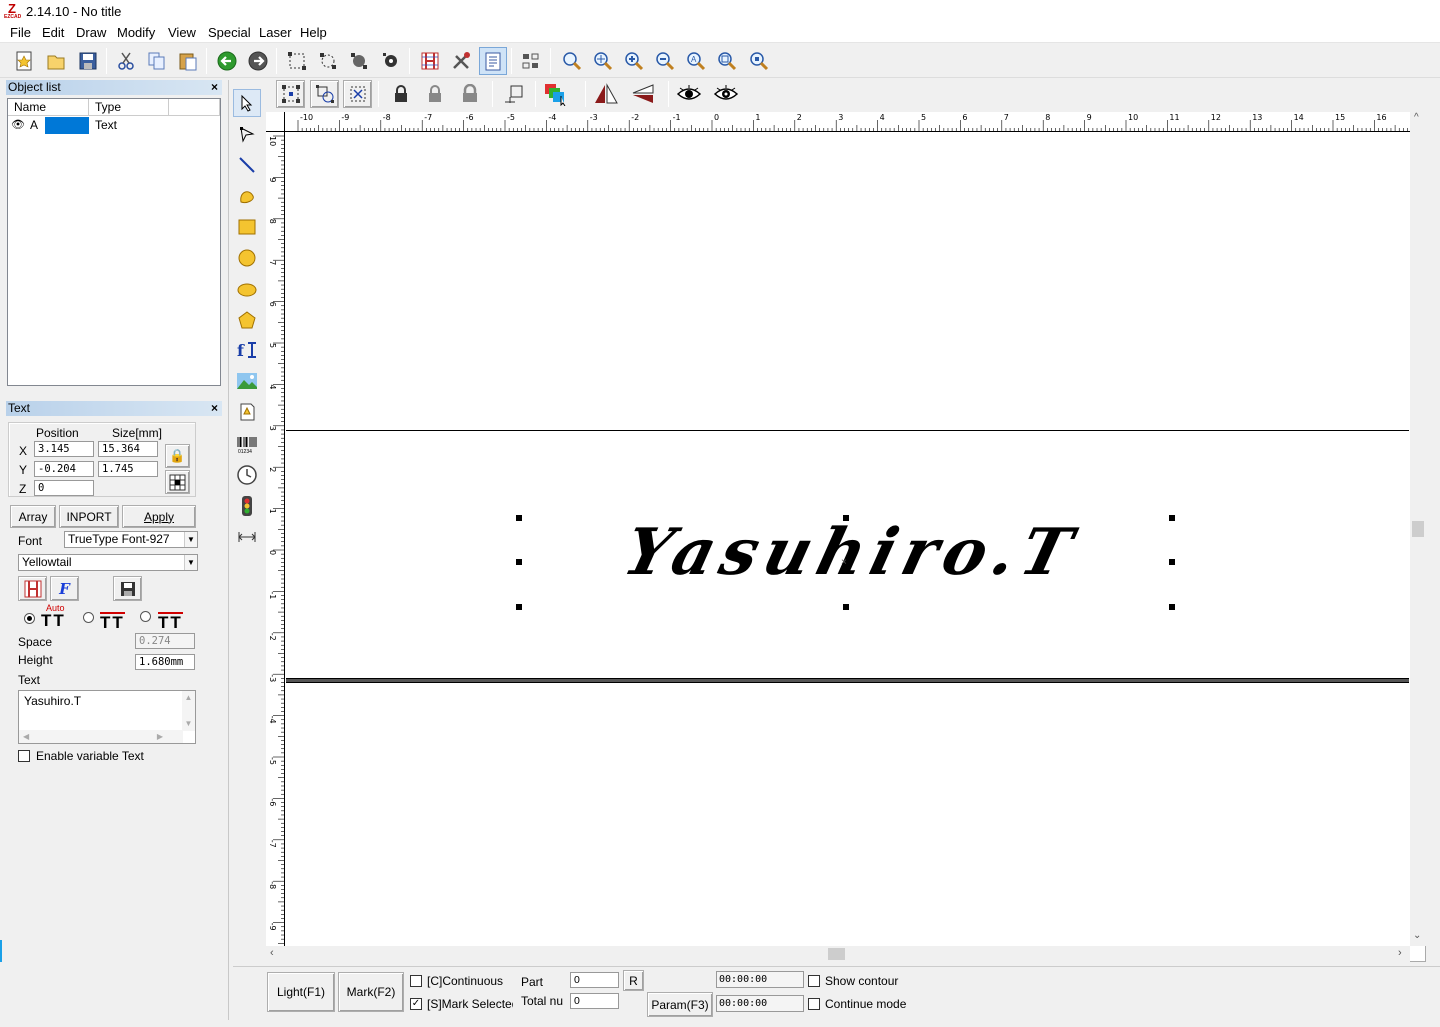 This screenshot has height=1027, width=1440. I want to click on mark-selected-checkbox: ✓, so click(416, 1004).